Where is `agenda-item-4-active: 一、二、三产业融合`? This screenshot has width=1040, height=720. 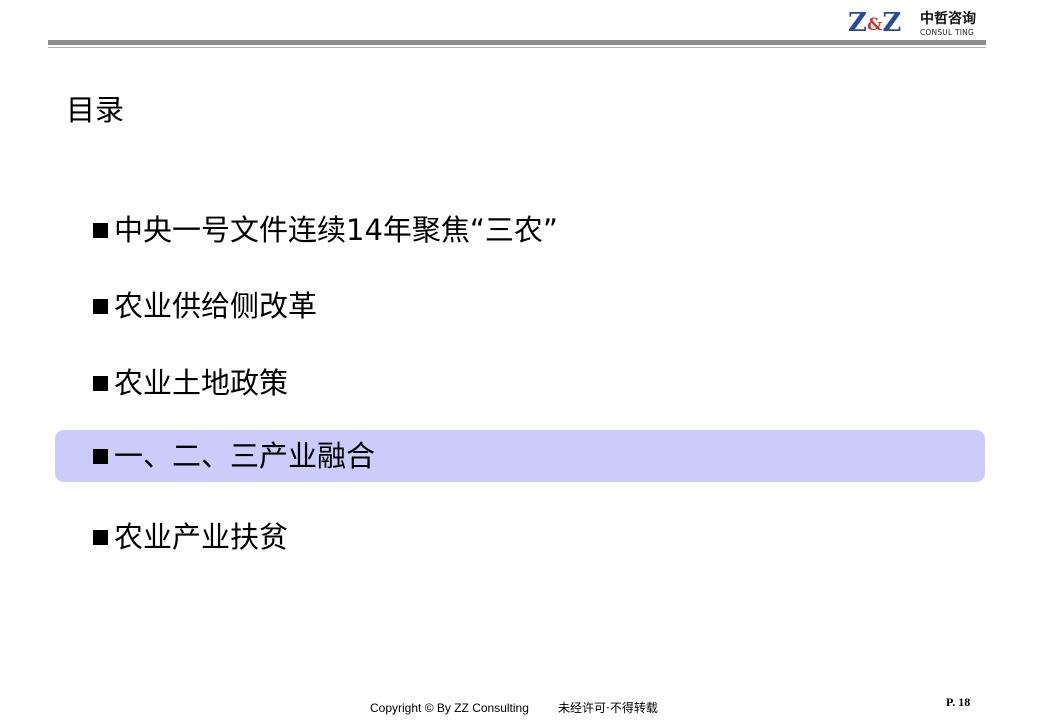 agenda-item-4-active: 一、二、三产业融合 is located at coordinates (520, 456).